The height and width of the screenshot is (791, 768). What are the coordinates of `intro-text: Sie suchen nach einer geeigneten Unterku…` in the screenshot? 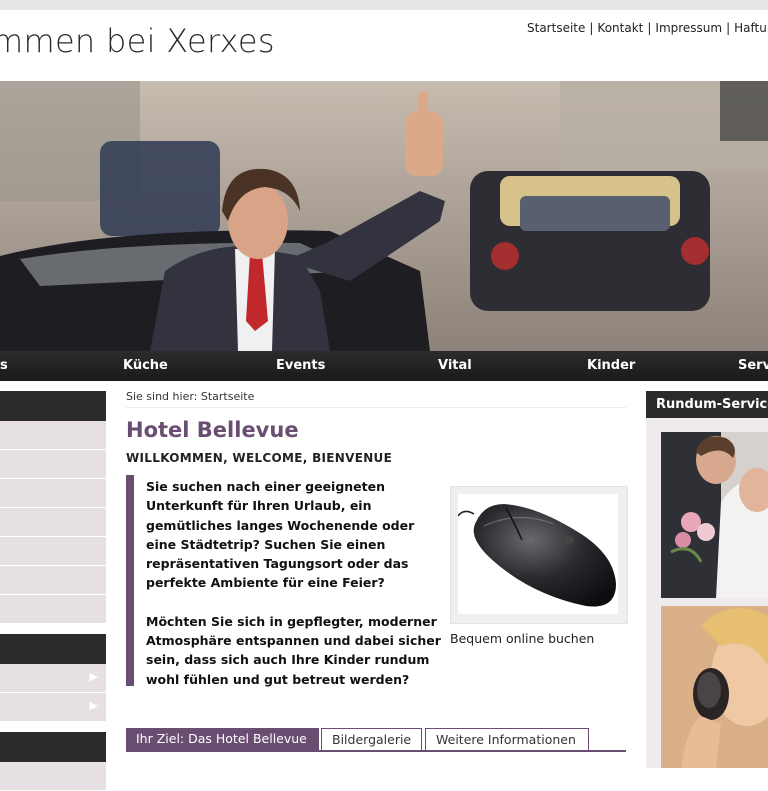 It's located at (293, 592).